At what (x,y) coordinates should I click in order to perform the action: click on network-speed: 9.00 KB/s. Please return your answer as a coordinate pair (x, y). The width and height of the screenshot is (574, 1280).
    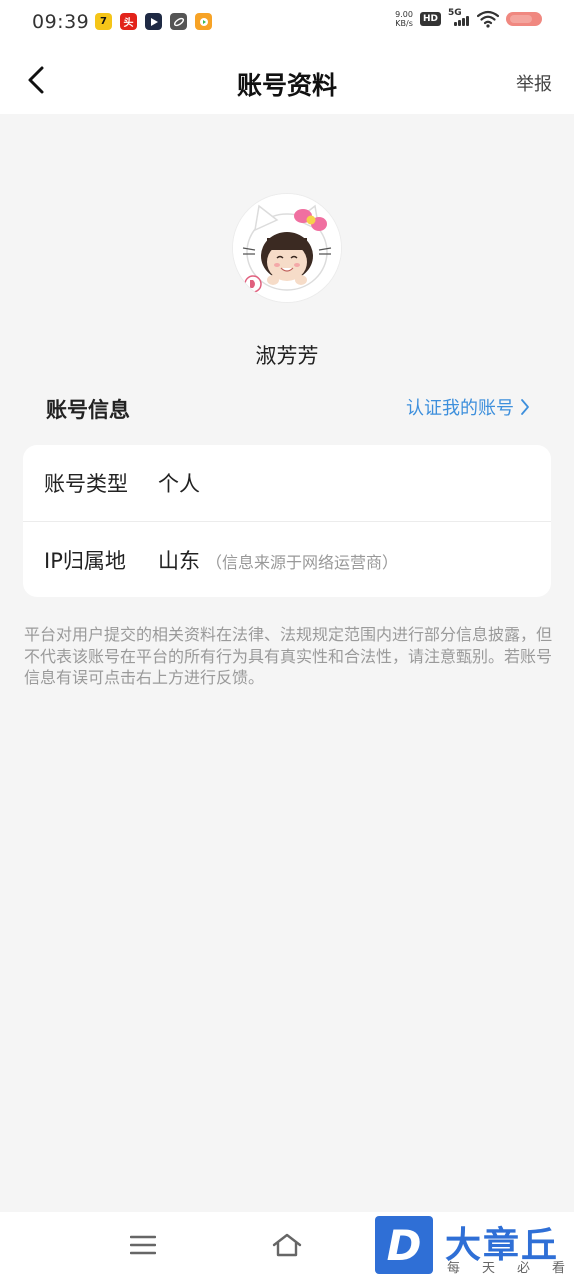
    Looking at the image, I should click on (404, 19).